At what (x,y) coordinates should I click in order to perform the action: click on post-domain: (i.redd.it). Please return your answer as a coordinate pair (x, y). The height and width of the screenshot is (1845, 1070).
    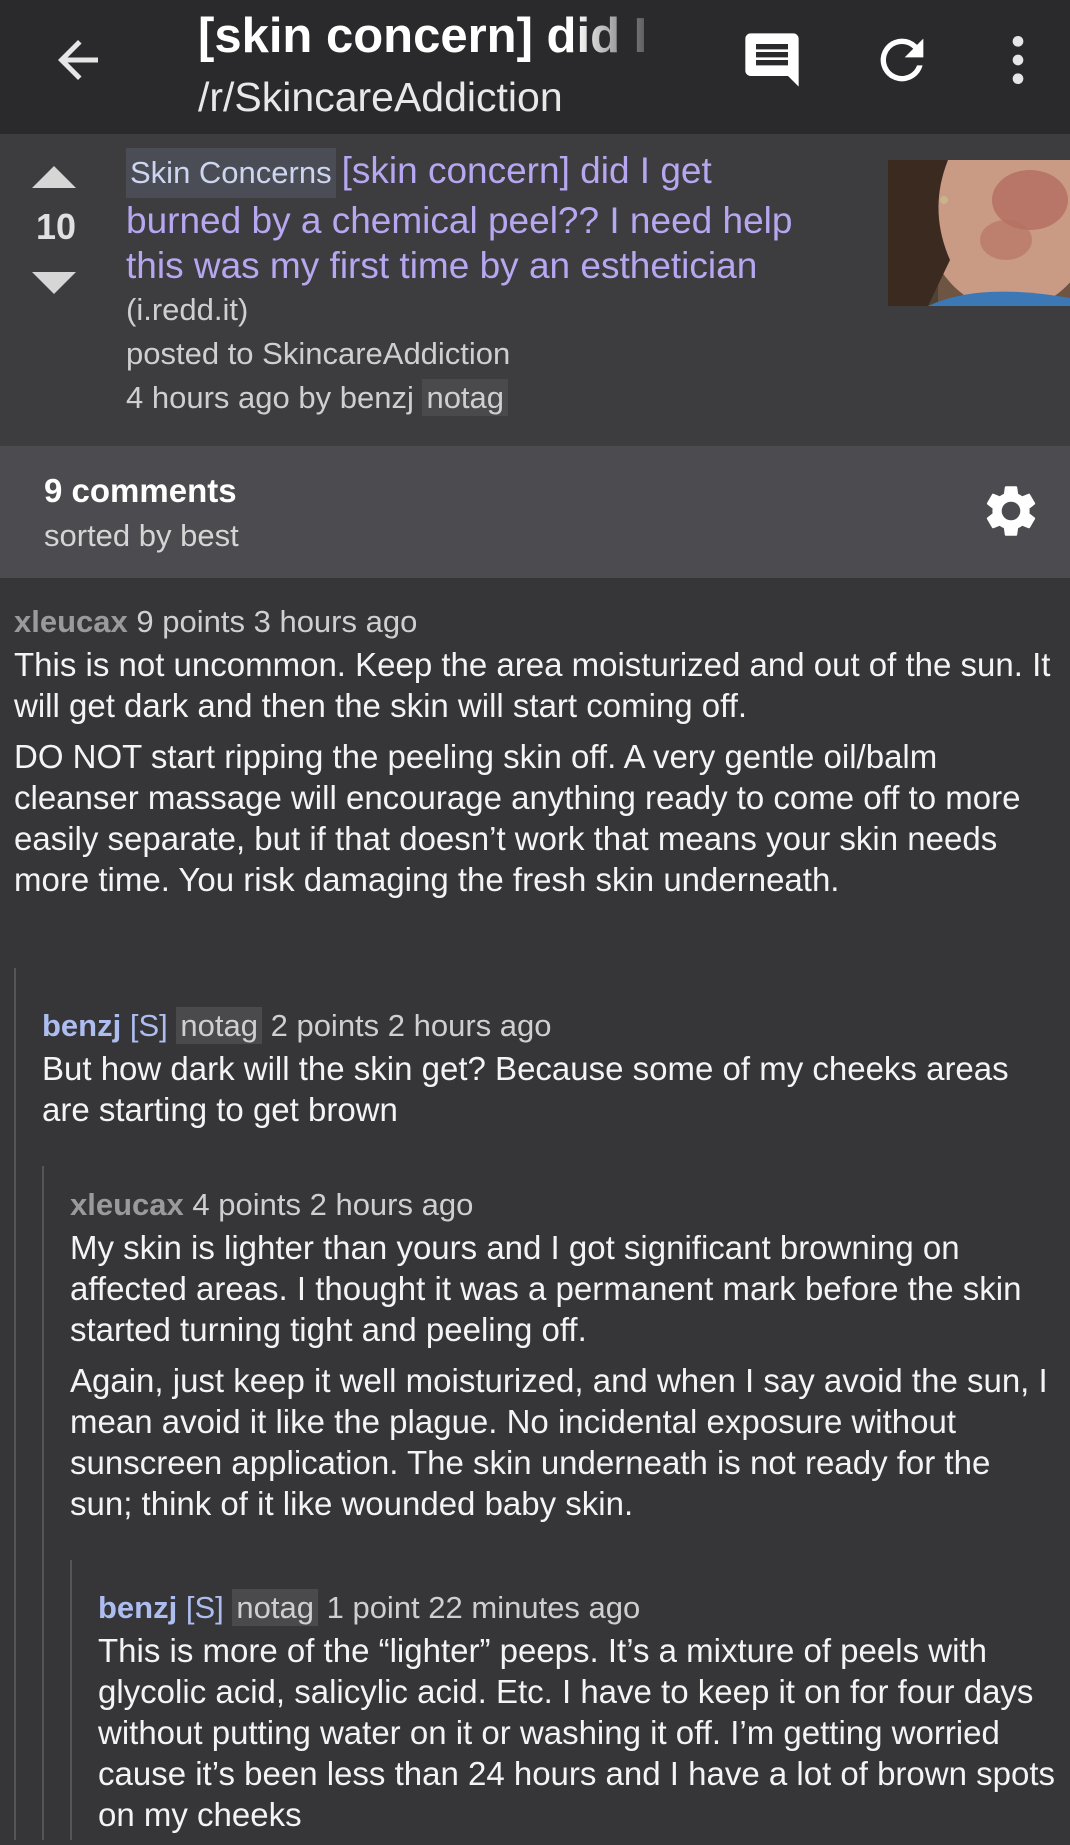
    Looking at the image, I should click on (476, 310).